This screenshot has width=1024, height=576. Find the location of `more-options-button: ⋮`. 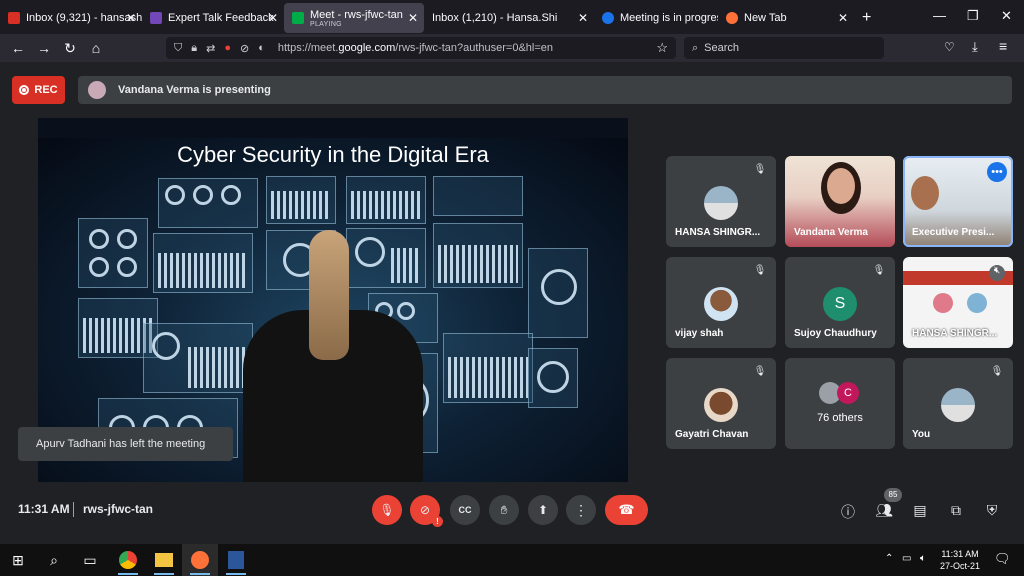

more-options-button: ⋮ is located at coordinates (581, 510).